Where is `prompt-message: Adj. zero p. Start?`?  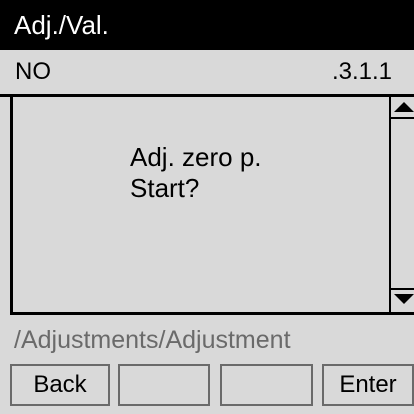
prompt-message: Adj. zero p. Start? is located at coordinates (196, 173).